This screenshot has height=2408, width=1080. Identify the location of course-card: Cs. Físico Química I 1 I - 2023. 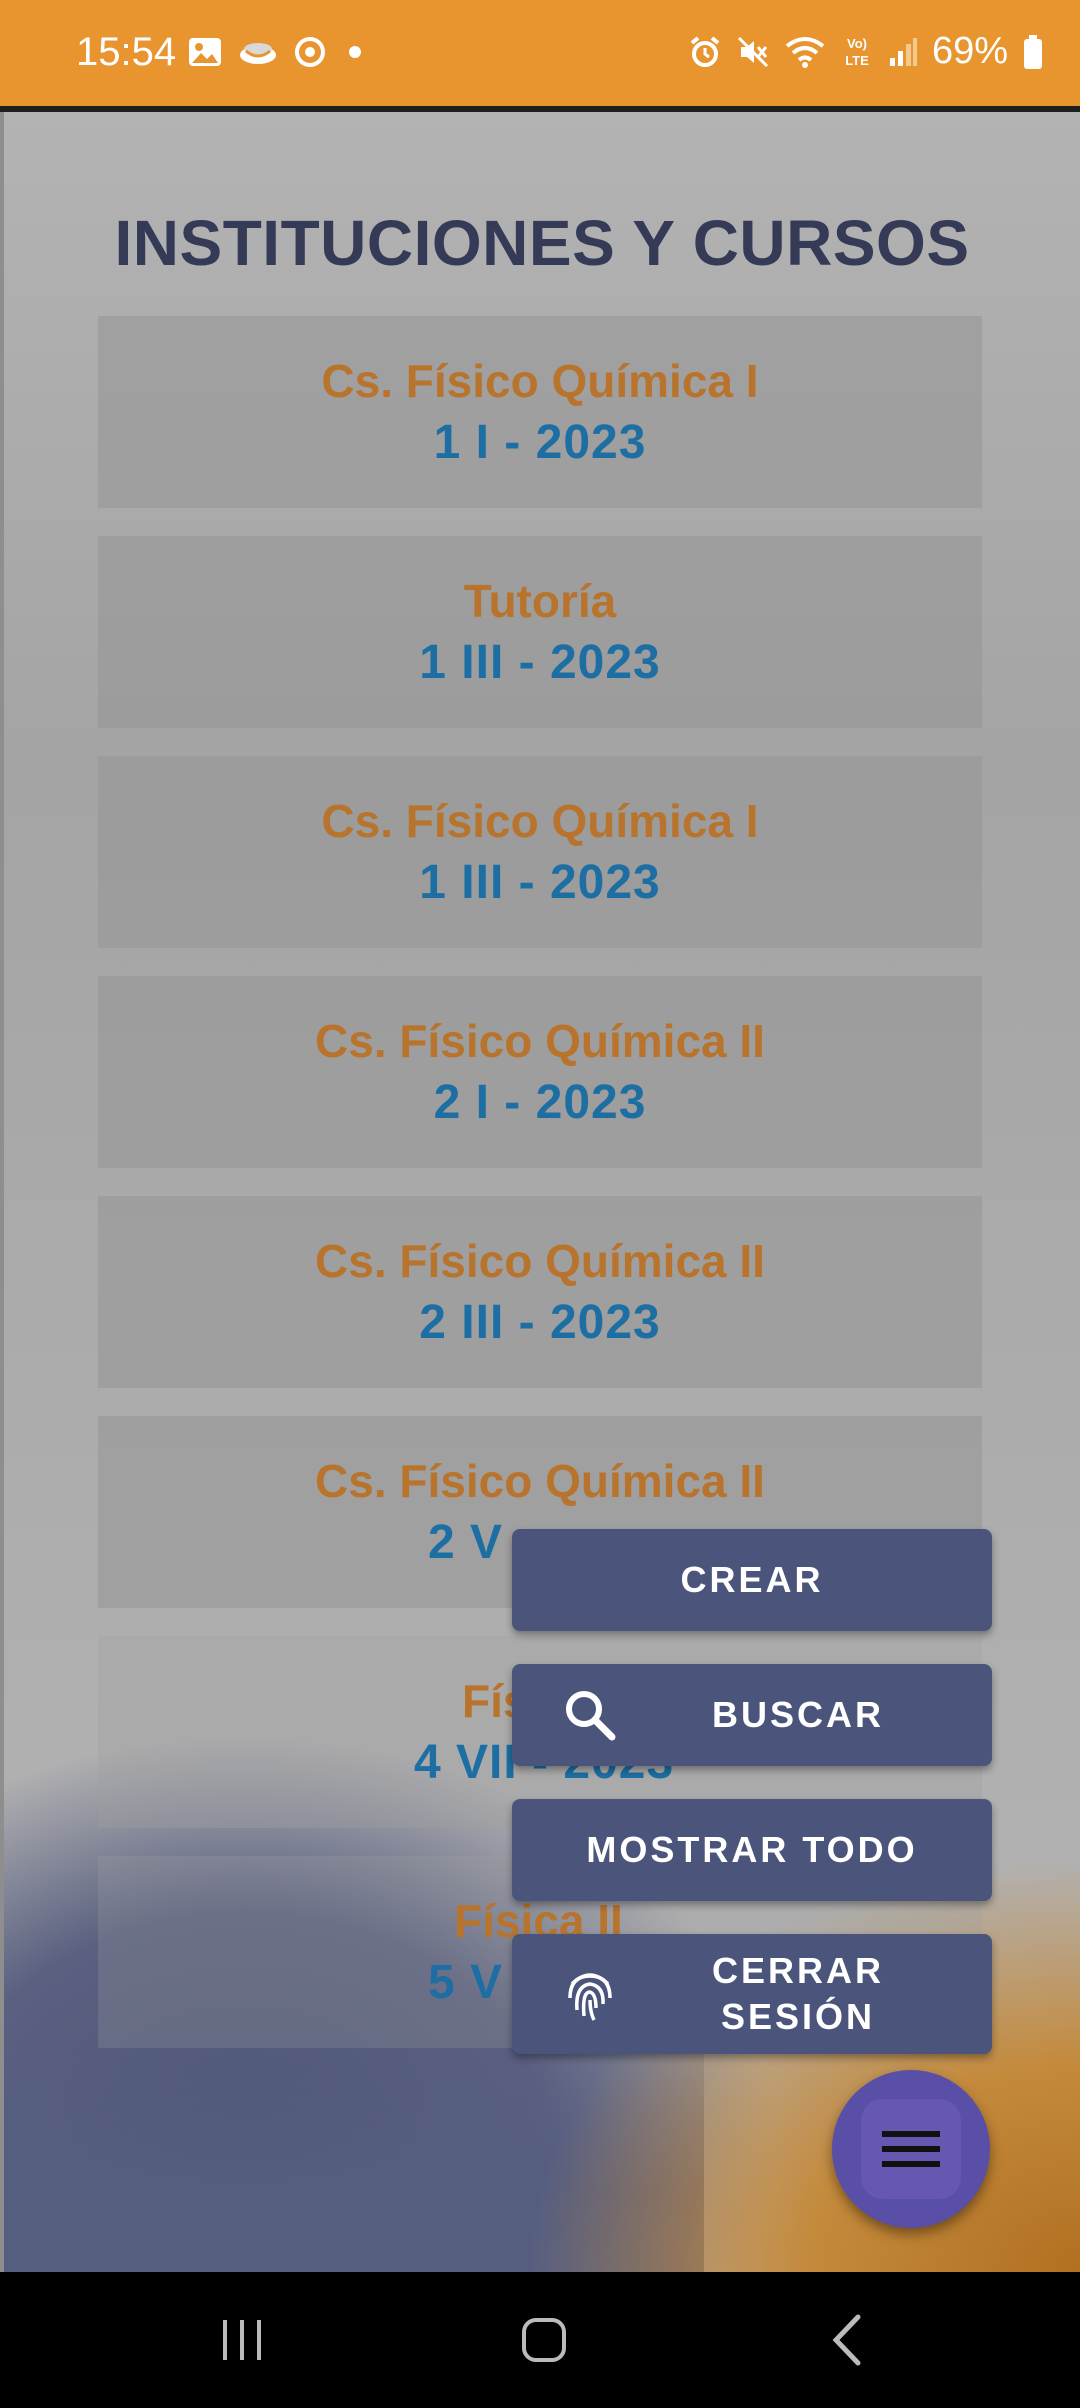
(540, 412).